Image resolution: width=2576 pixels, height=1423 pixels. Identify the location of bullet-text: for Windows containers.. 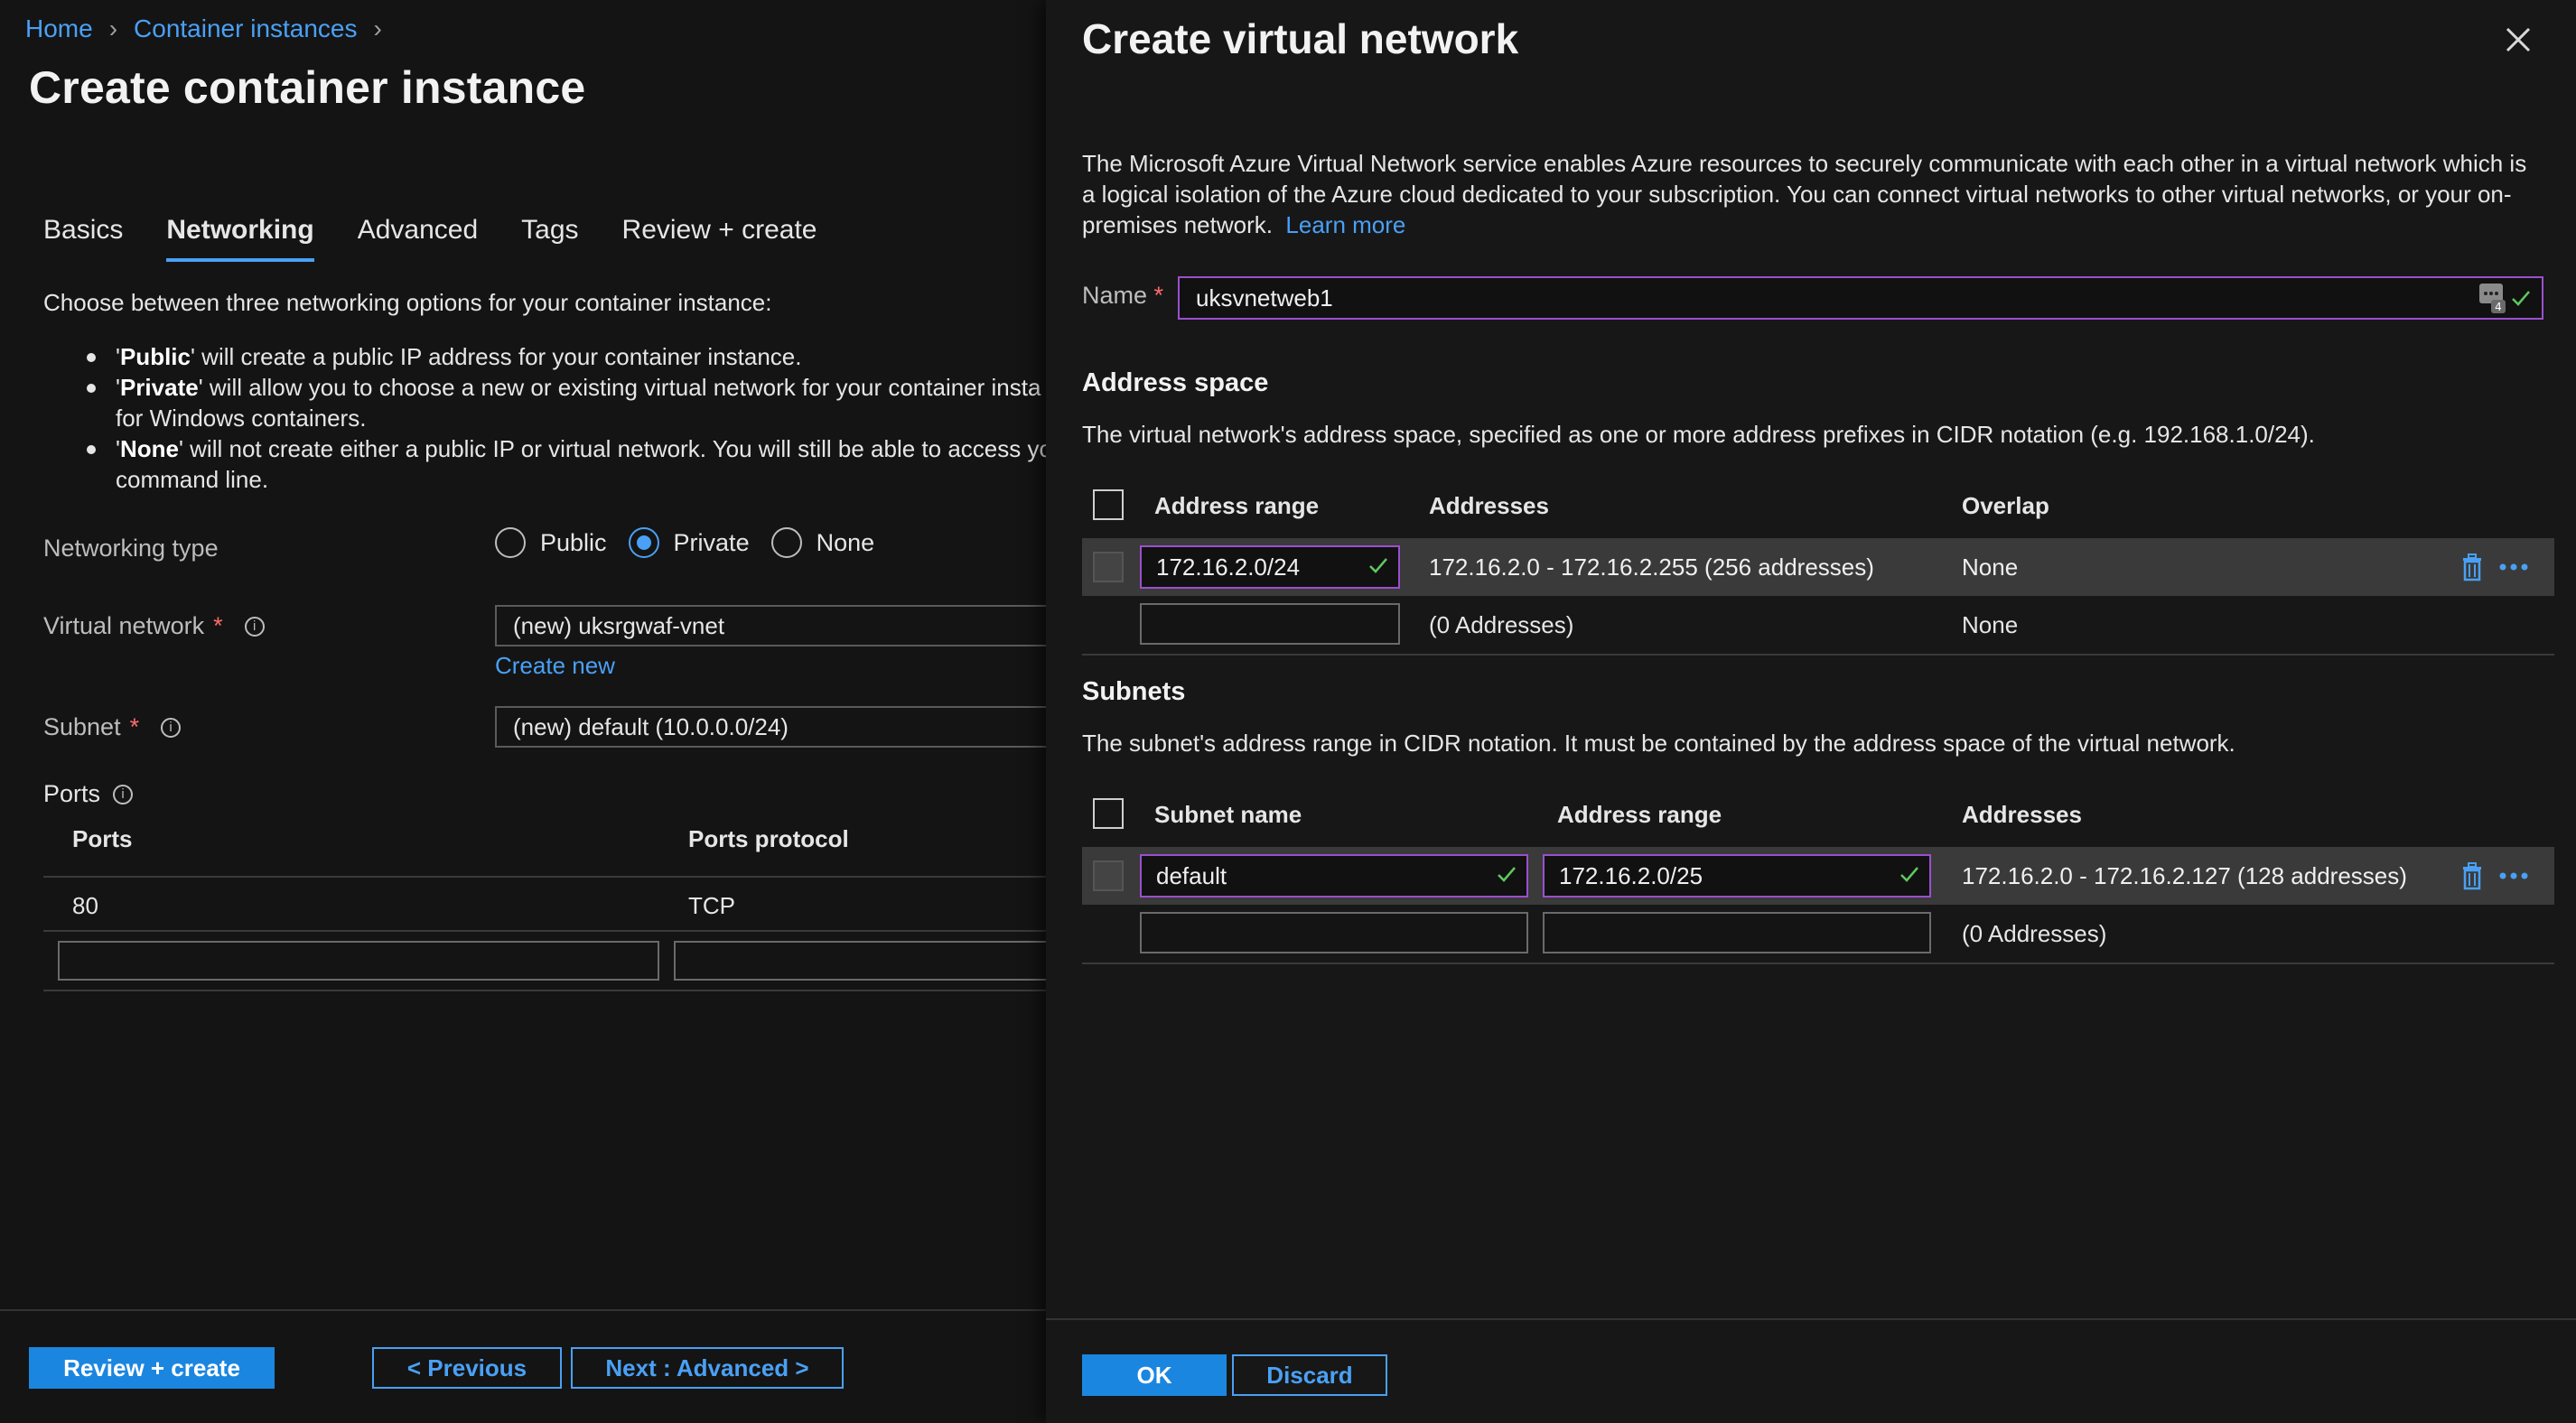
(241, 418).